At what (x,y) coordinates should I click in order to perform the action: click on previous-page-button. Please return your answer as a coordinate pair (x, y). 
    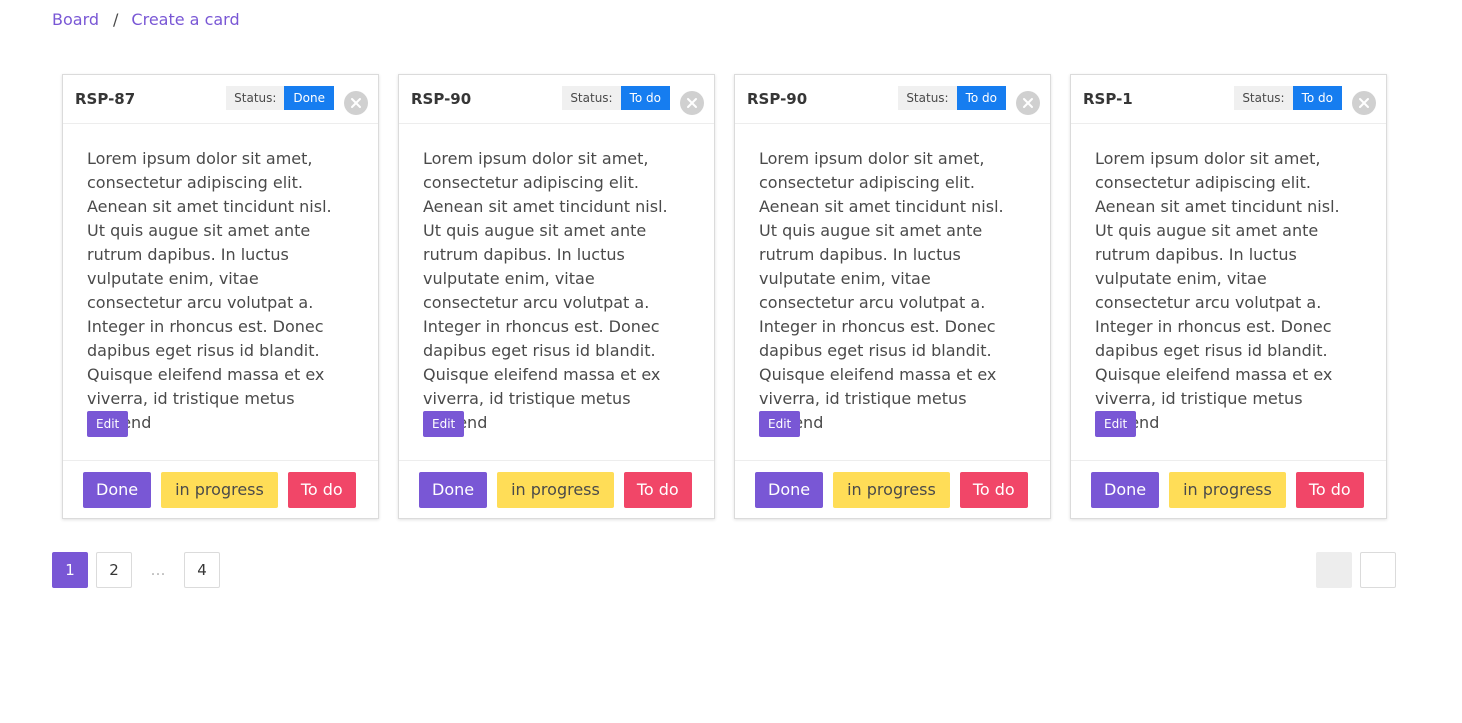
    Looking at the image, I should click on (1334, 570).